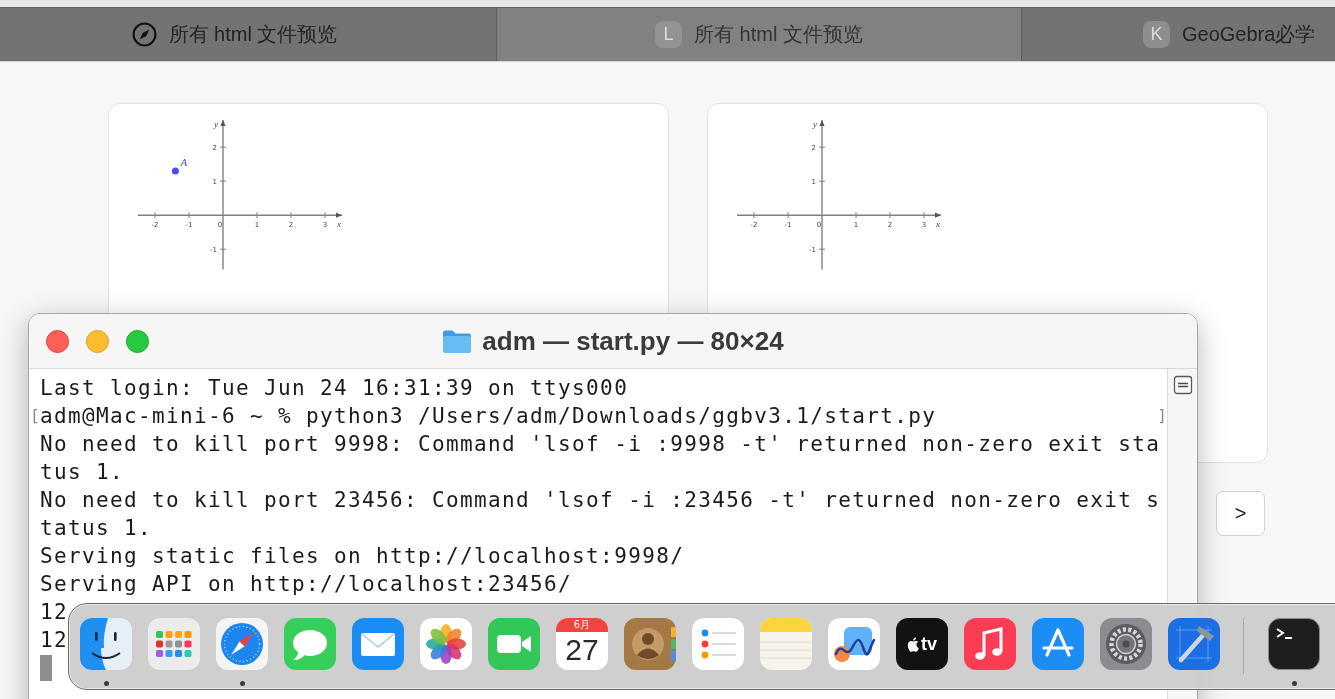  I want to click on terminal-line: Last login: Tue Jun 24 16:31:39 on ttys000, so click(334, 388).